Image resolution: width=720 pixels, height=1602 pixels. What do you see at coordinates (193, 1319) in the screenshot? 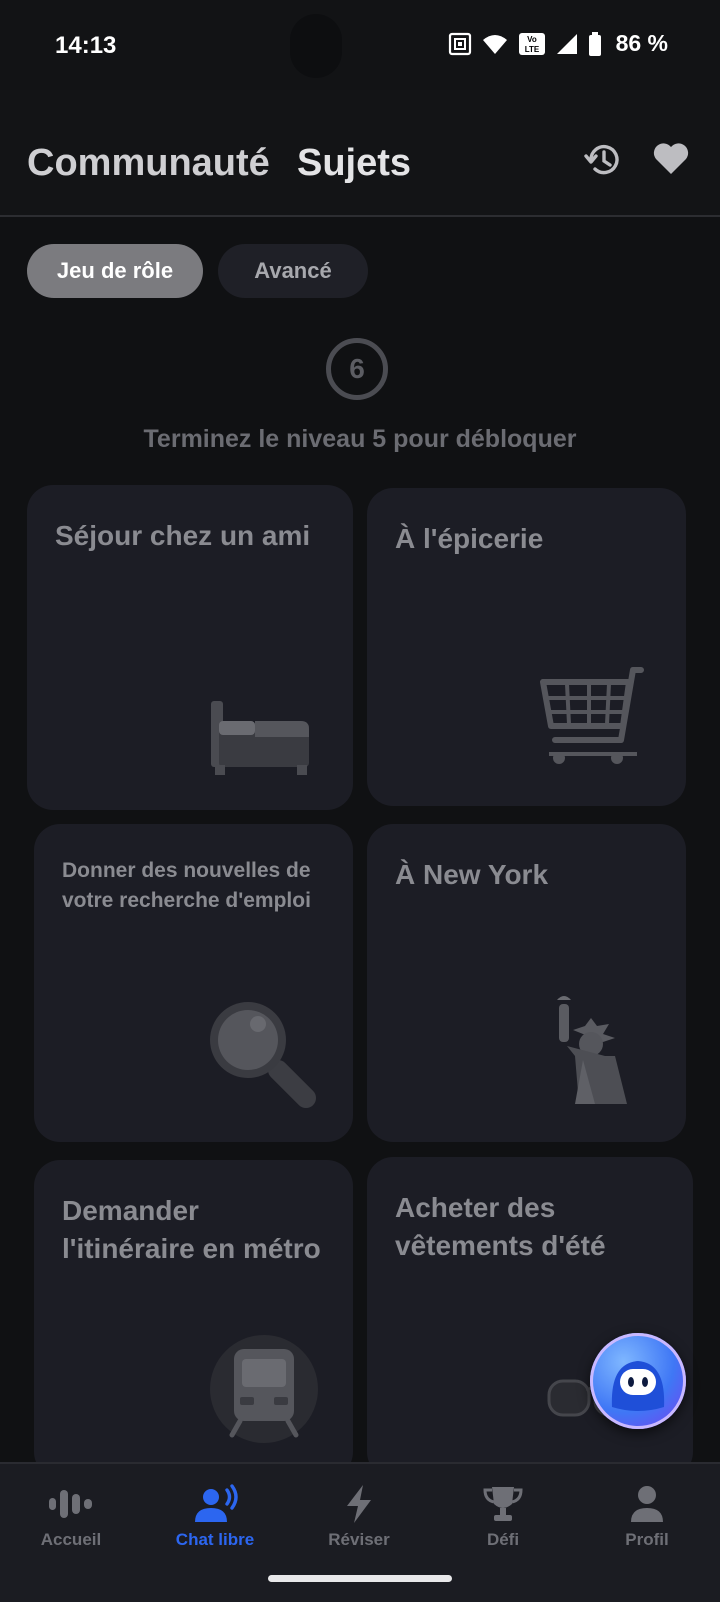
I see `topic-card: Demander l'itinéraire en métro` at bounding box center [193, 1319].